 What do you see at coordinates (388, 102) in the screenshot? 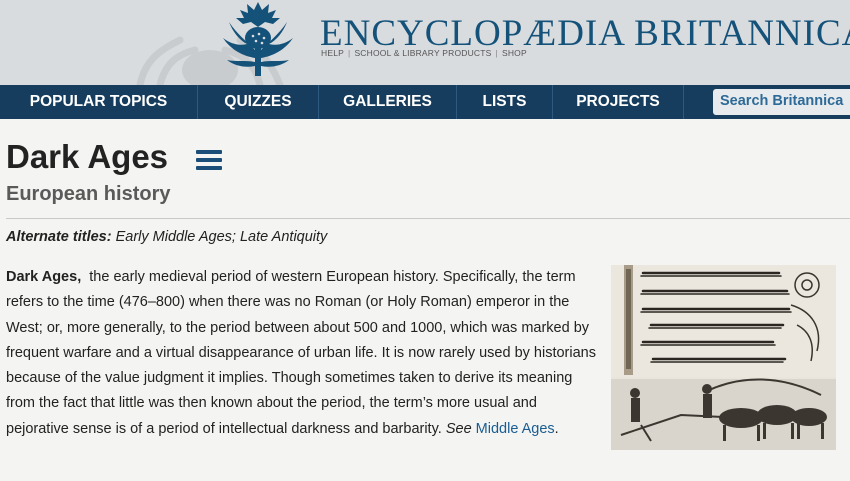
I see `nav-galleries: GALLERIES` at bounding box center [388, 102].